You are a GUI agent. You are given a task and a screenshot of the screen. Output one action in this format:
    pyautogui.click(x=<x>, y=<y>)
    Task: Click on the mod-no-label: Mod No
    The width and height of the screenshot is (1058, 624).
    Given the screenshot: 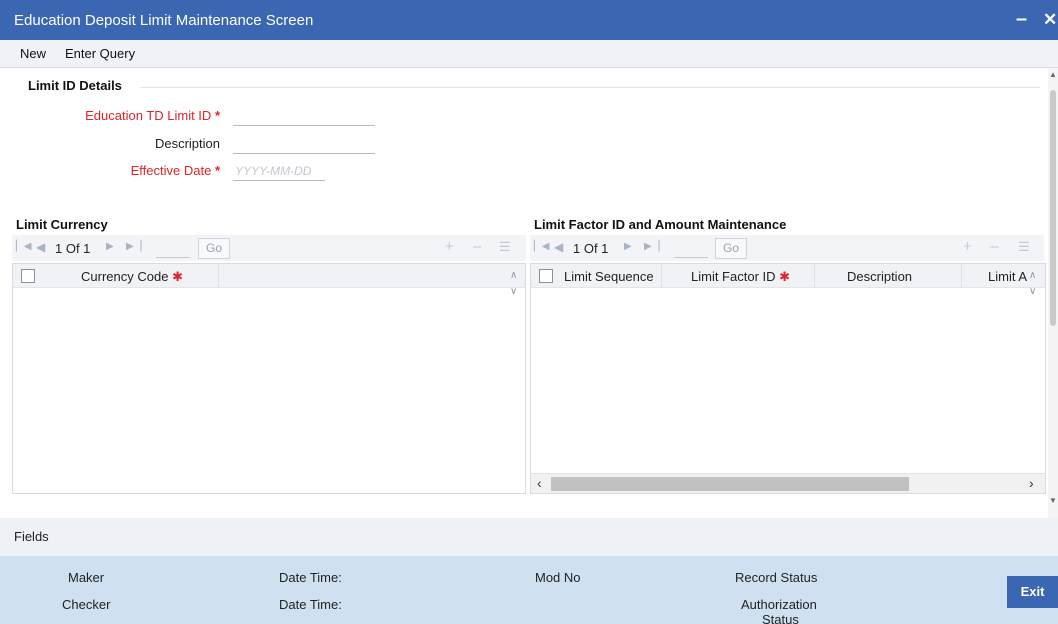 What is the action you would take?
    pyautogui.click(x=558, y=577)
    